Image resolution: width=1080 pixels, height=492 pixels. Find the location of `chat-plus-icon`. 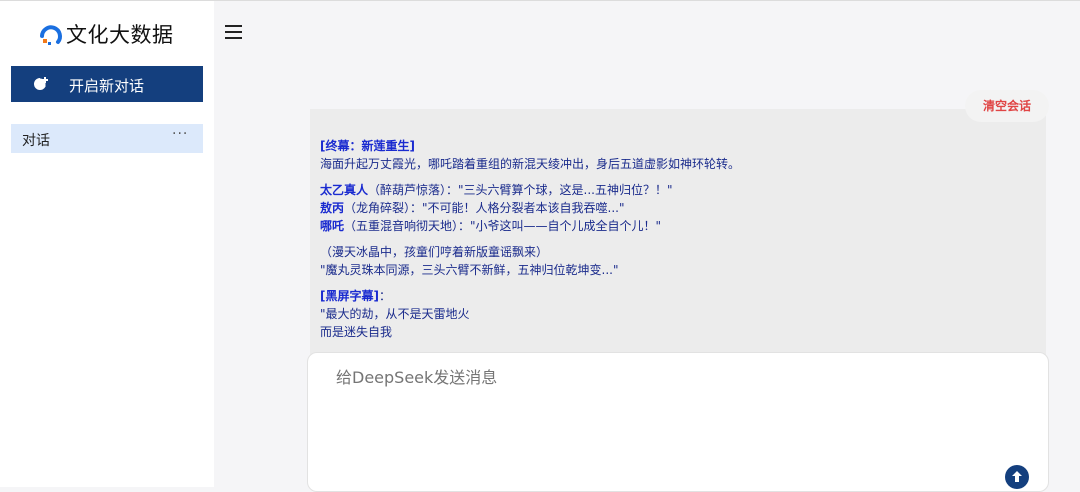

chat-plus-icon is located at coordinates (41, 83).